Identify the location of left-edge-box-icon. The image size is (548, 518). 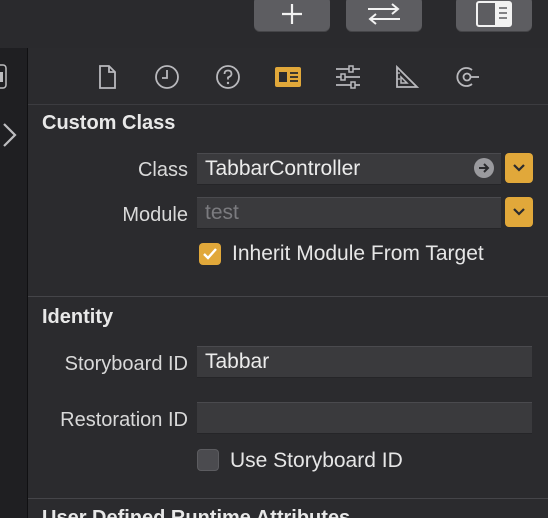
(3, 76).